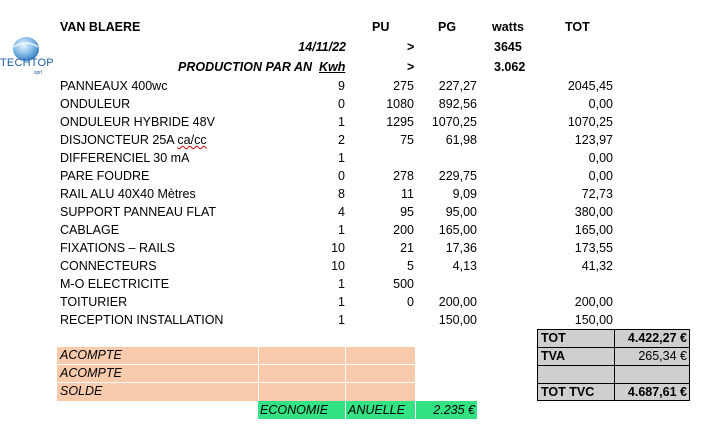 Image resolution: width=705 pixels, height=433 pixels. Describe the element at coordinates (407, 212) in the screenshot. I see `item-pu: 95` at that location.